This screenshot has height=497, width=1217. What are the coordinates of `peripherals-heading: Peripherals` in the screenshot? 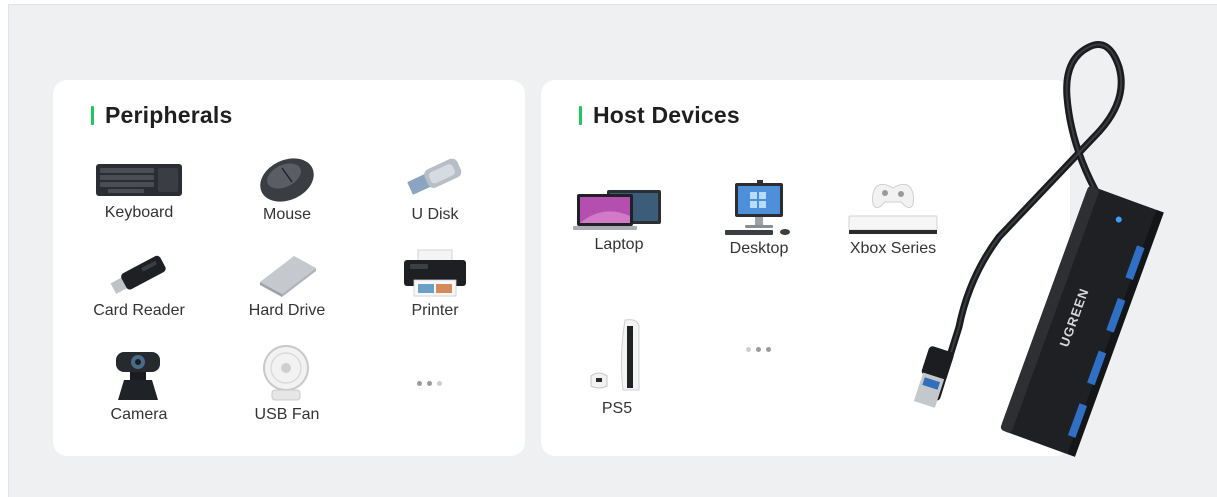 It's located at (162, 115).